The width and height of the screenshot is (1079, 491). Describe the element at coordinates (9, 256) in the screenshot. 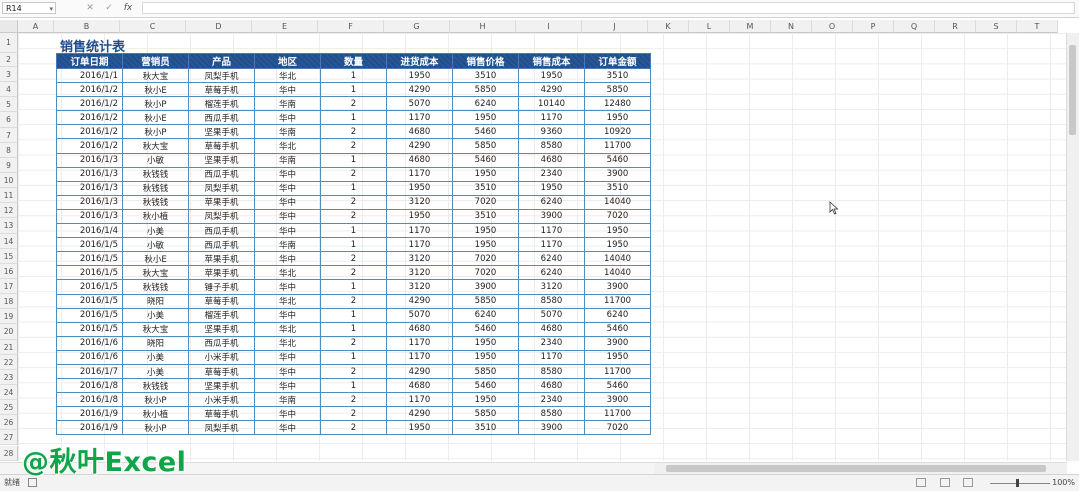

I see `row-header-15: 15` at that location.